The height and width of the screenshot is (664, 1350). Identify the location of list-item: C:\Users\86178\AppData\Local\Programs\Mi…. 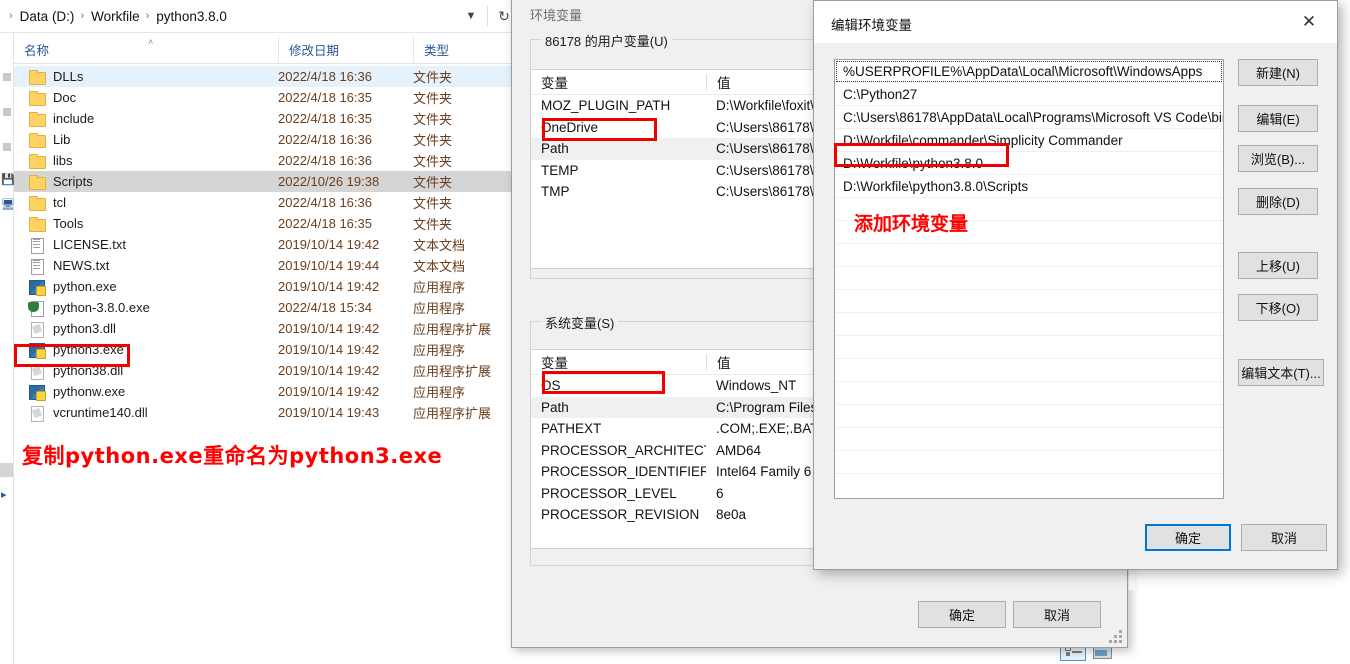
(1029, 117).